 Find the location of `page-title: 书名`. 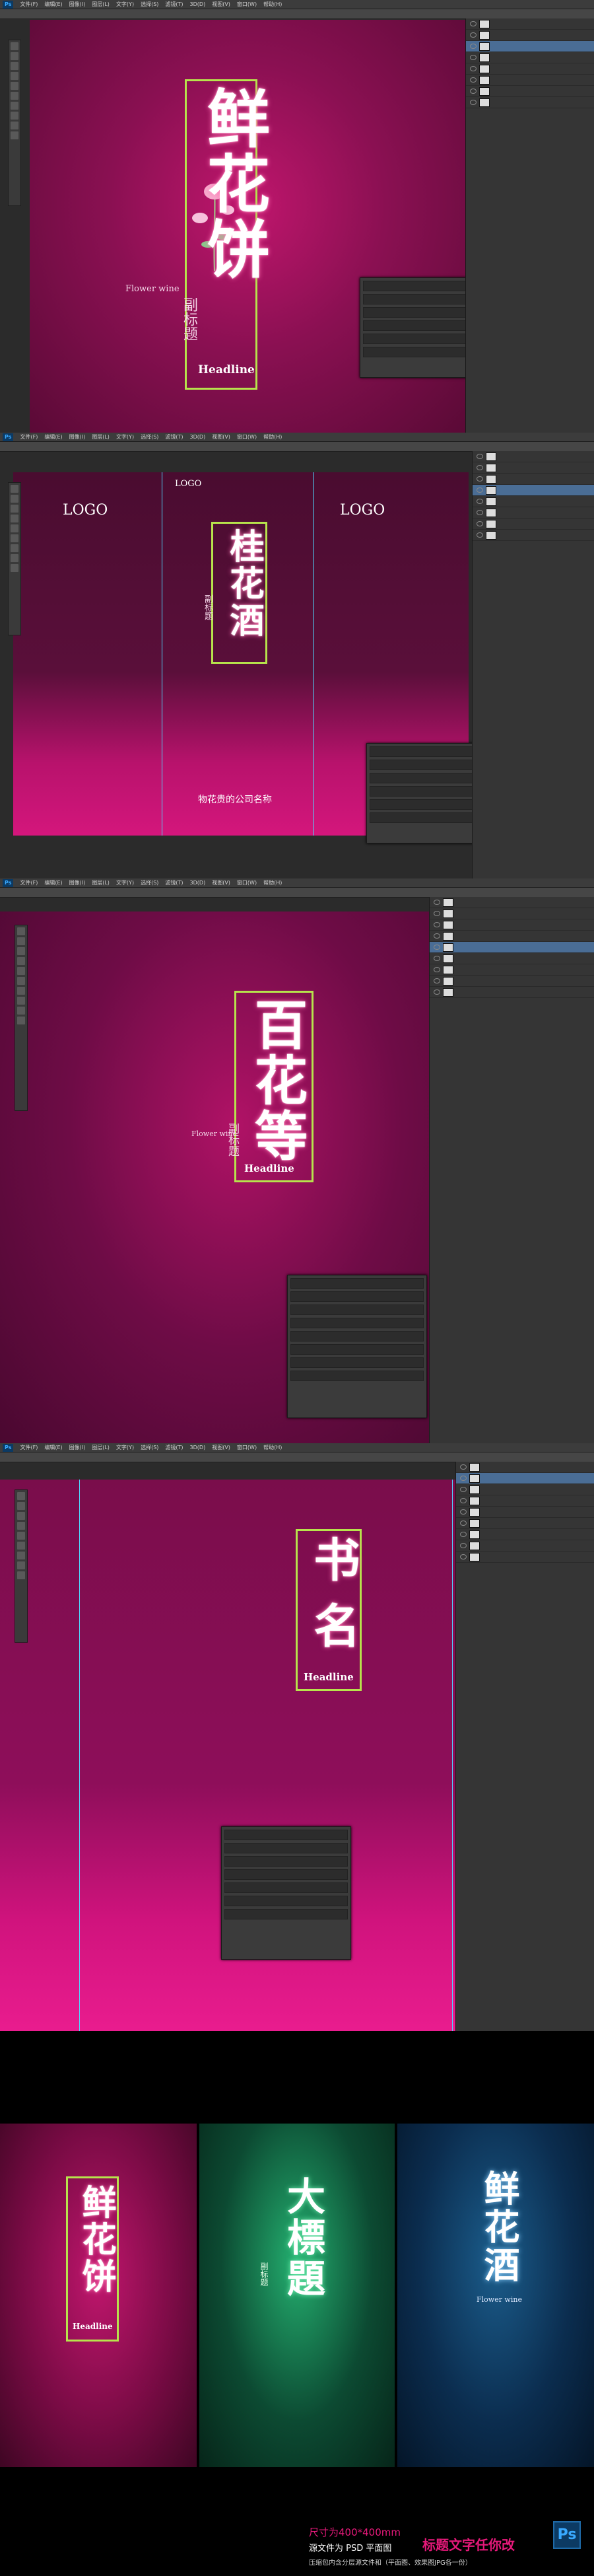

page-title: 书名 is located at coordinates (333, 1602).